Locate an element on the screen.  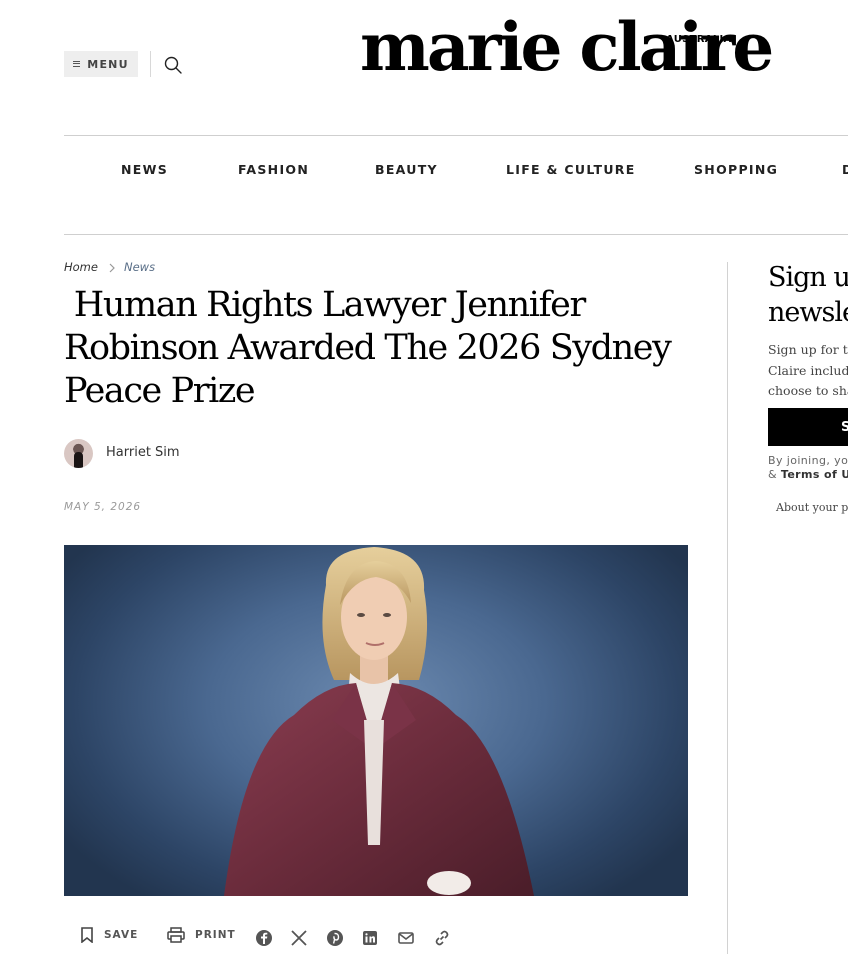
header-rule is located at coordinates (456, 135).